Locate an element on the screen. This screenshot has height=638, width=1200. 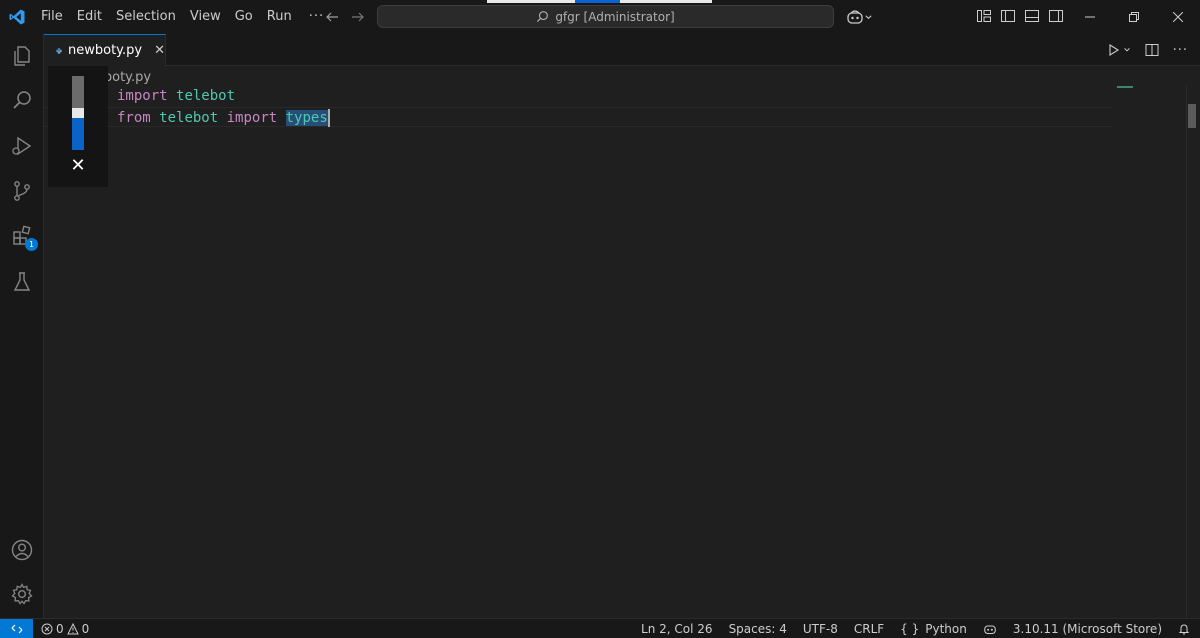
code-line: 1 import telebot is located at coordinates (578, 96).